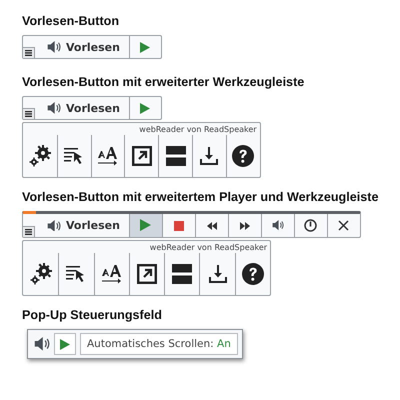 This screenshot has width=400, height=400. What do you see at coordinates (311, 225) in the screenshot?
I see `gauge-icon` at bounding box center [311, 225].